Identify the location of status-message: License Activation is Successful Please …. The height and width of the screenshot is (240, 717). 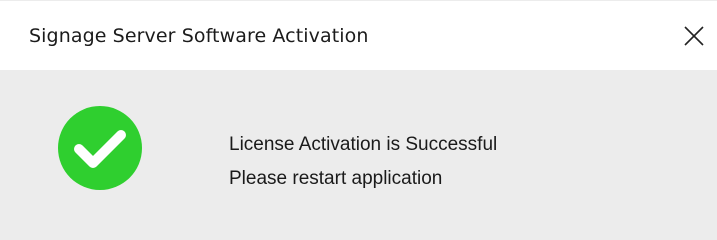
(363, 162).